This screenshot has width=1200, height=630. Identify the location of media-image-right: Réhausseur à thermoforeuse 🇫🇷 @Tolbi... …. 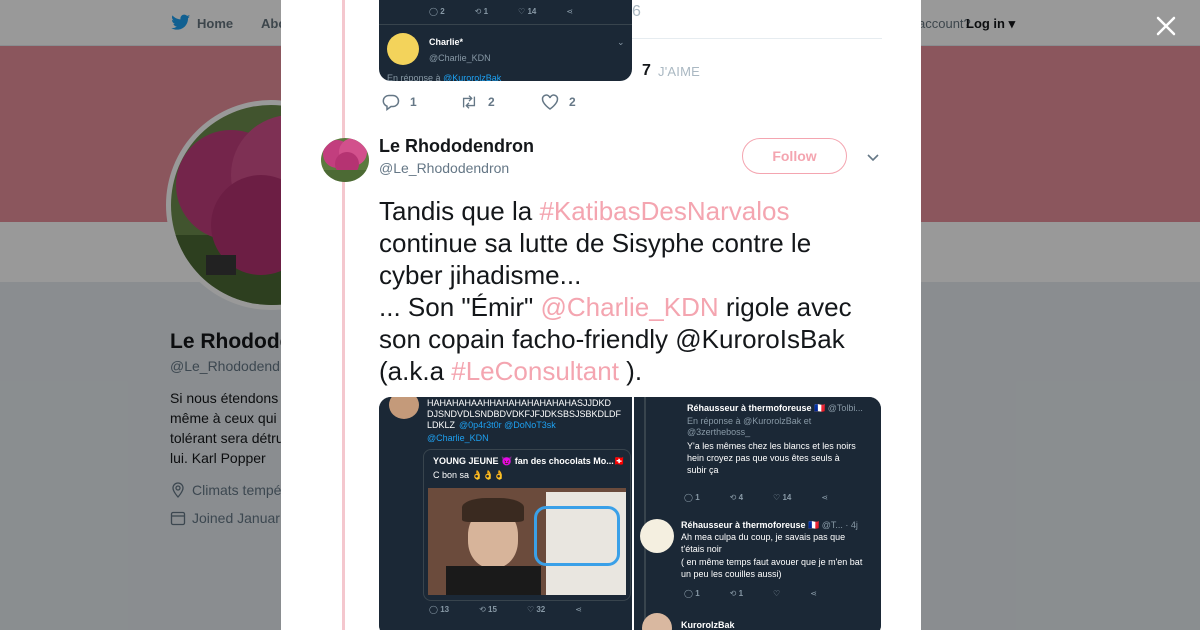
(757, 513).